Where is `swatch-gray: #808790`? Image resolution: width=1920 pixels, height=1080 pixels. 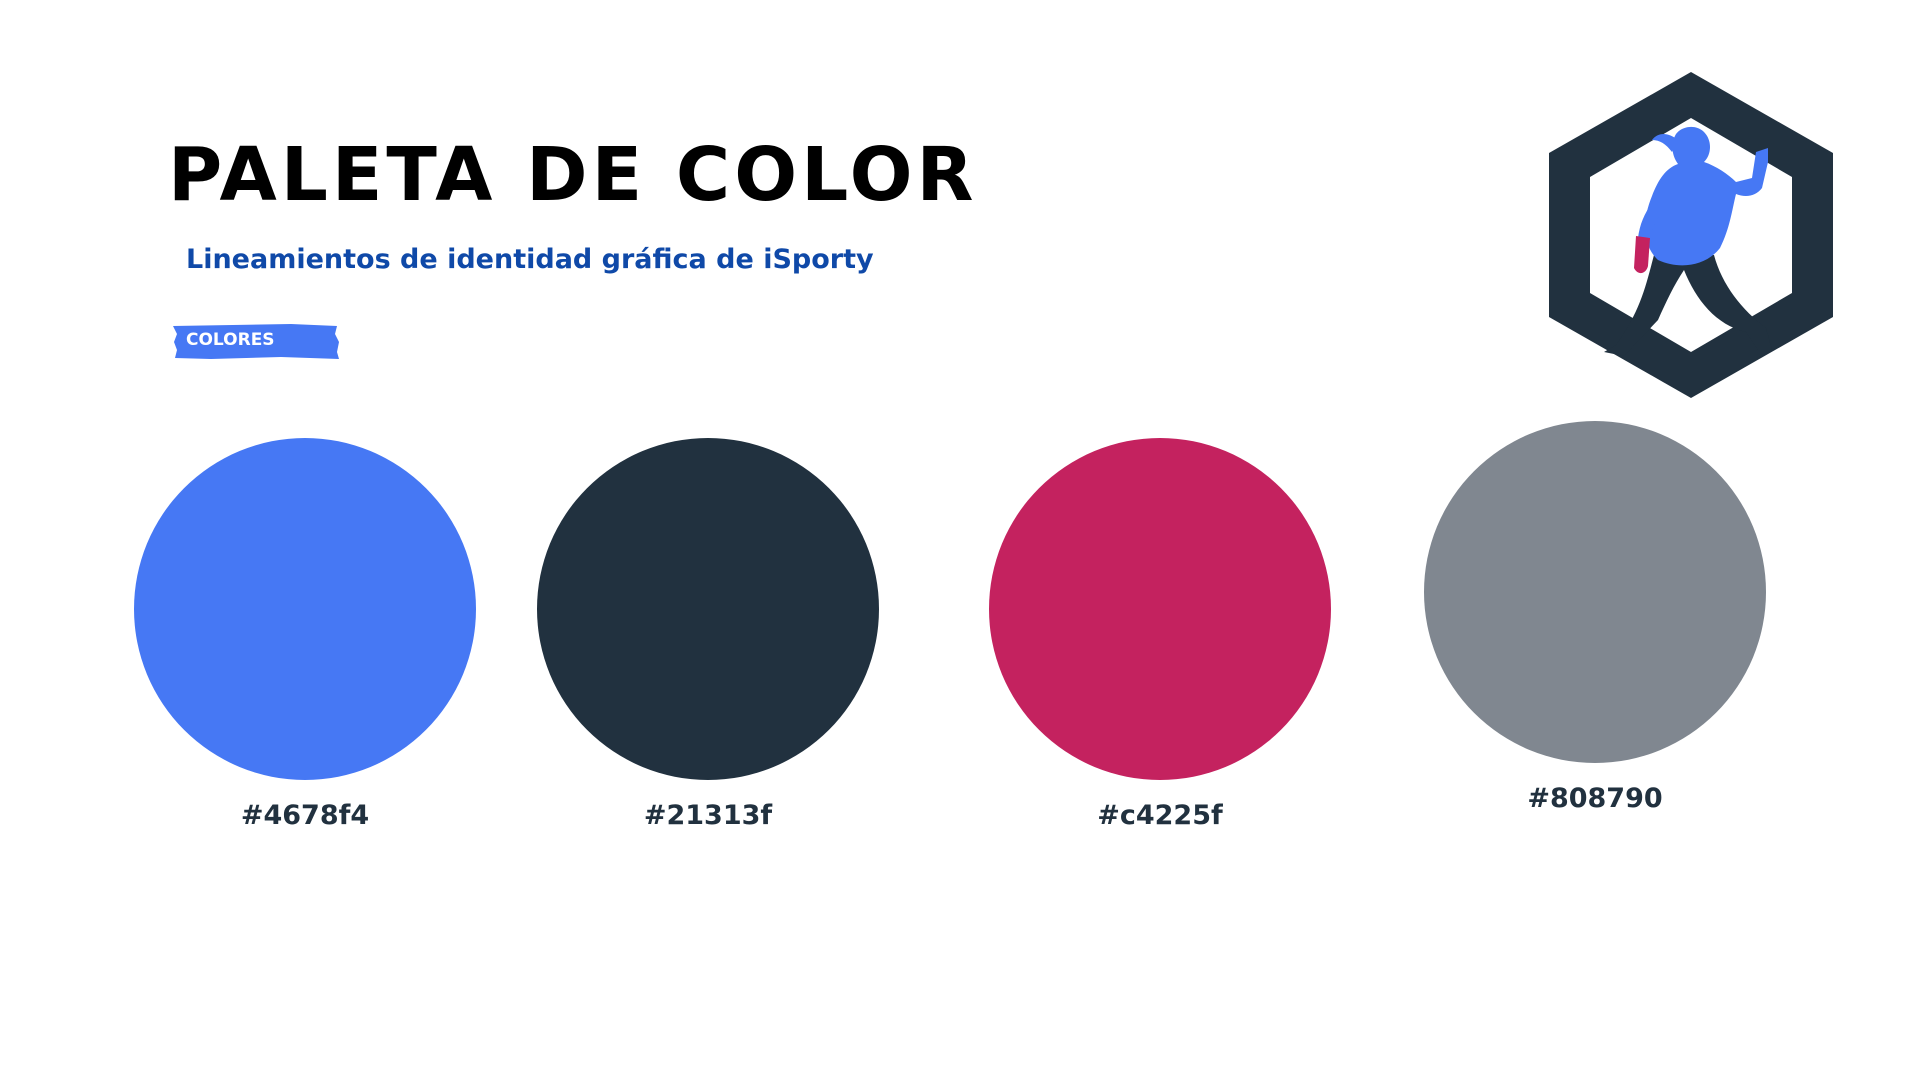
swatch-gray: #808790 is located at coordinates (1595, 616).